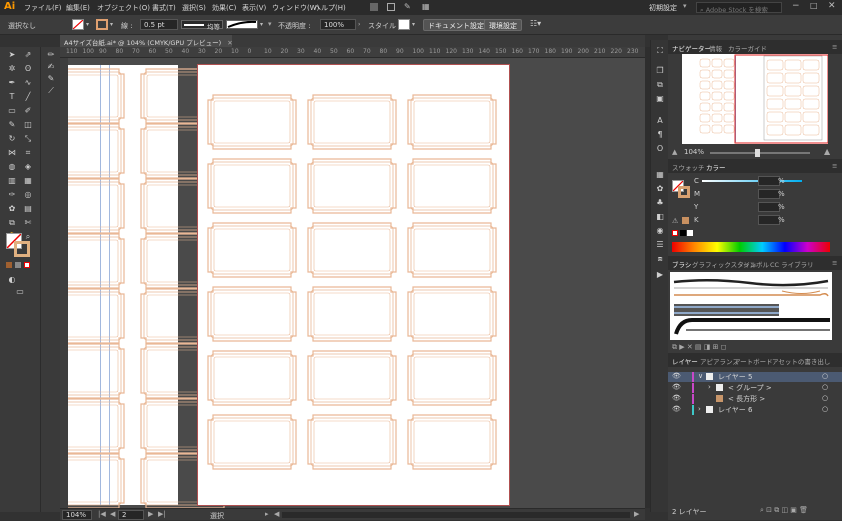 This screenshot has width=842, height=521. Describe the element at coordinates (294, 26) in the screenshot. I see `opacity-label: 不透明度 :` at that location.